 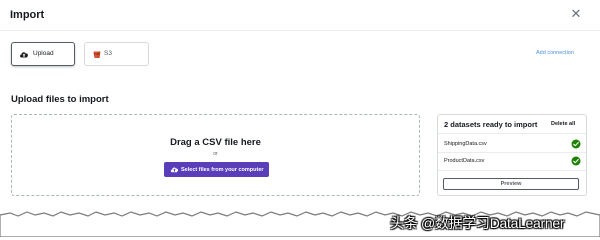 What do you see at coordinates (108, 53) in the screenshot?
I see `s3-source-label: S3` at bounding box center [108, 53].